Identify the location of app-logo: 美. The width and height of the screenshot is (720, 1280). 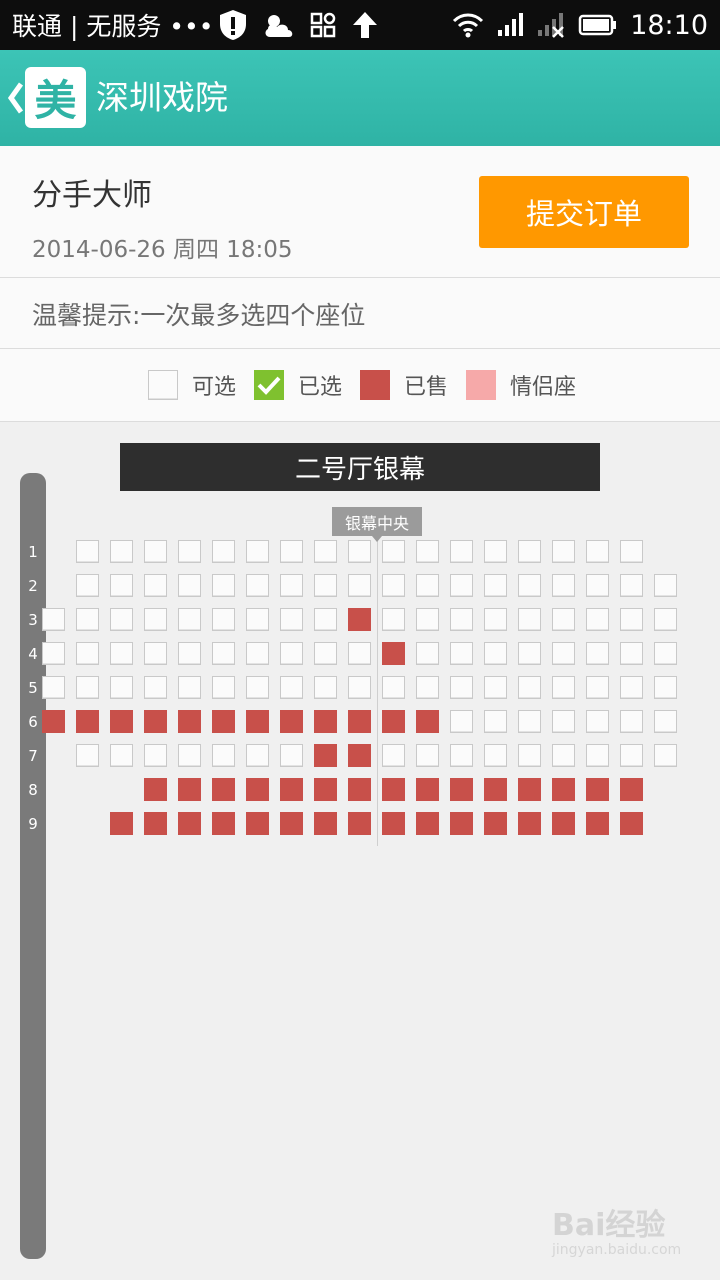
(55, 97).